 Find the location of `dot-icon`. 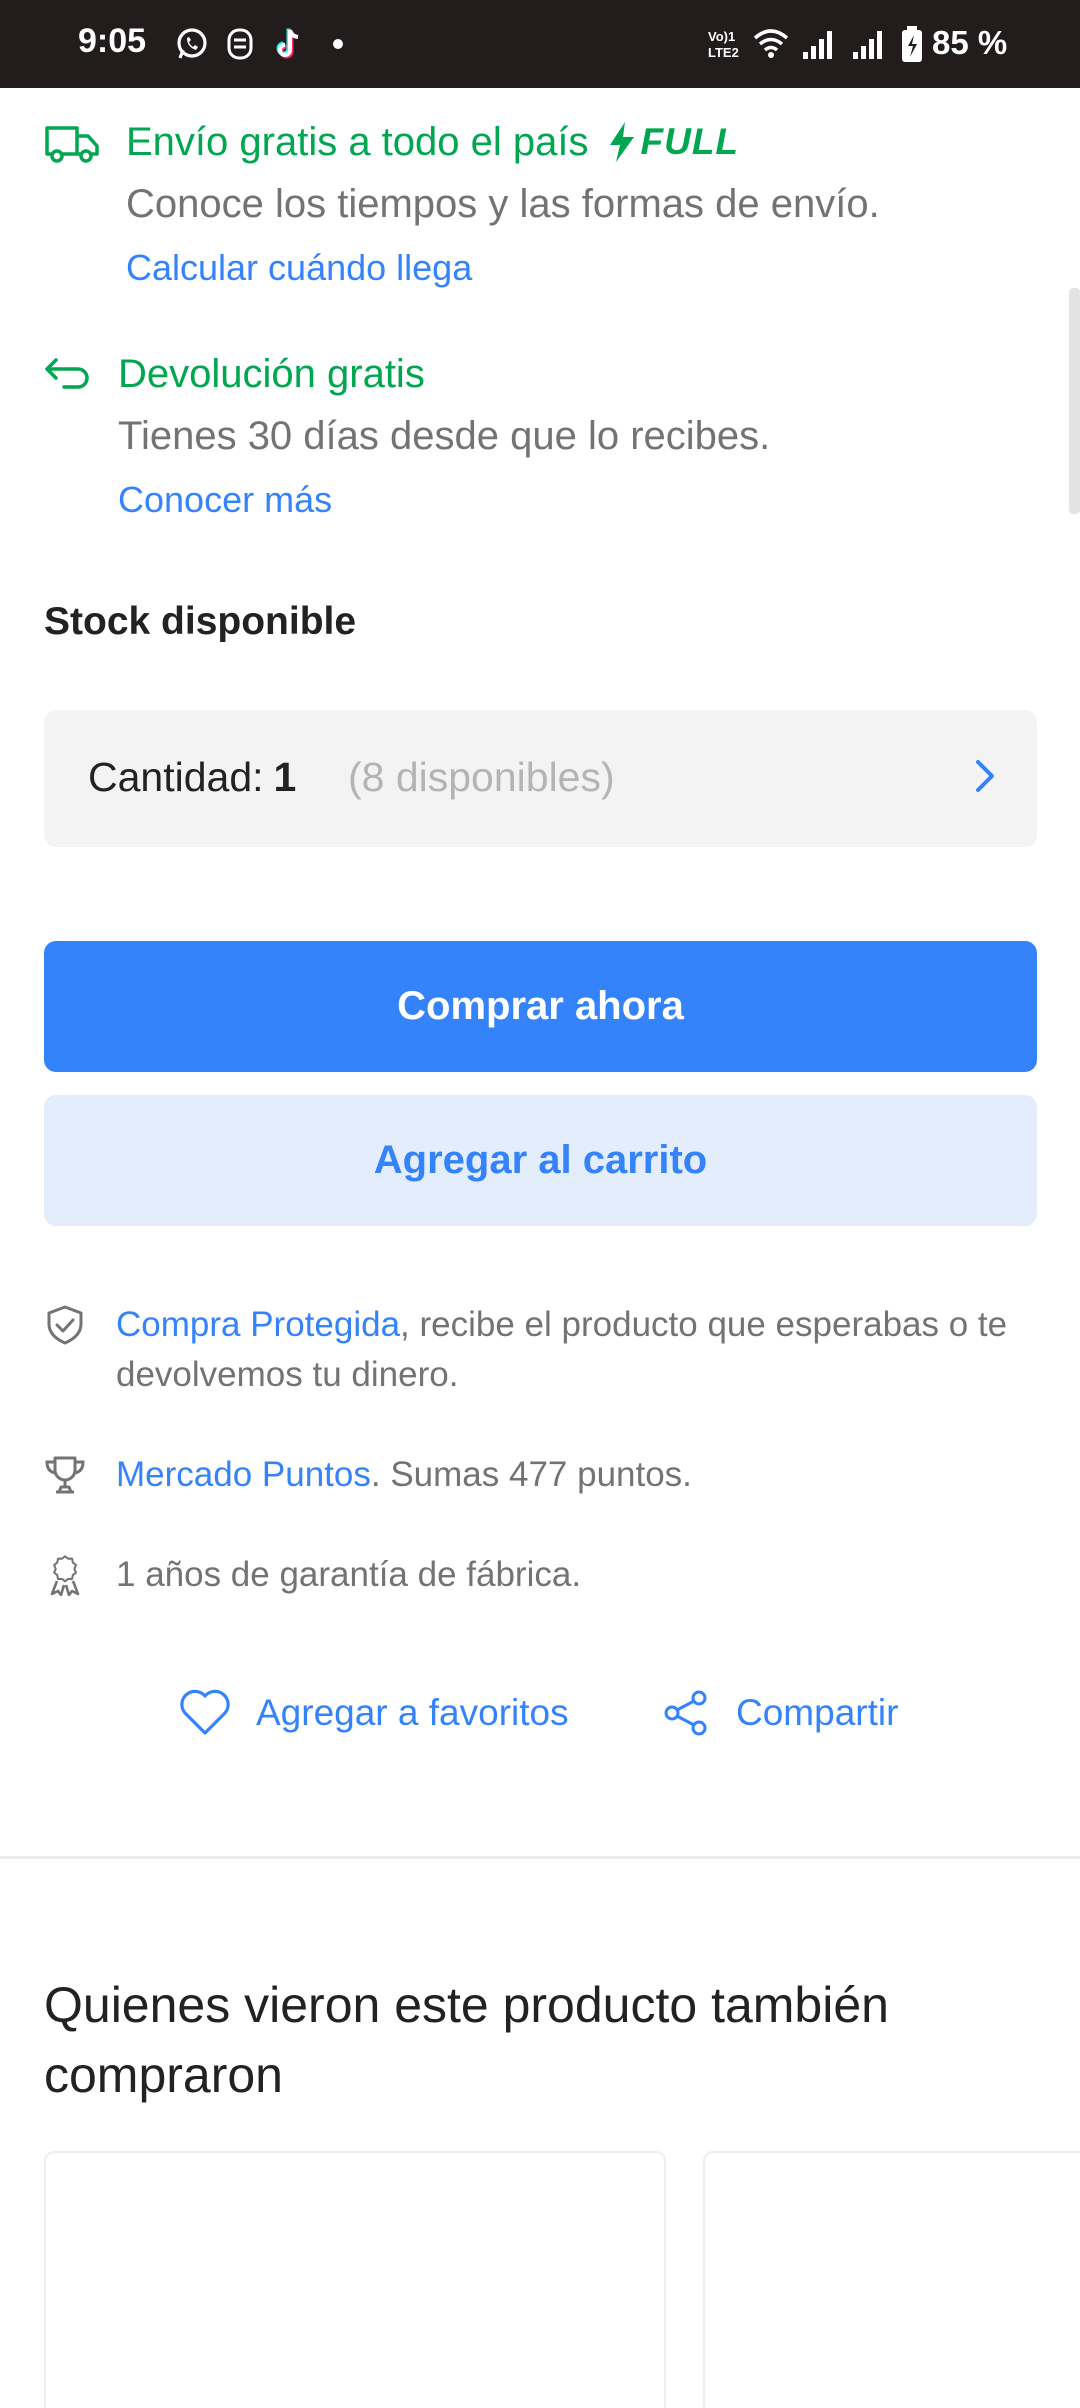

dot-icon is located at coordinates (338, 44).